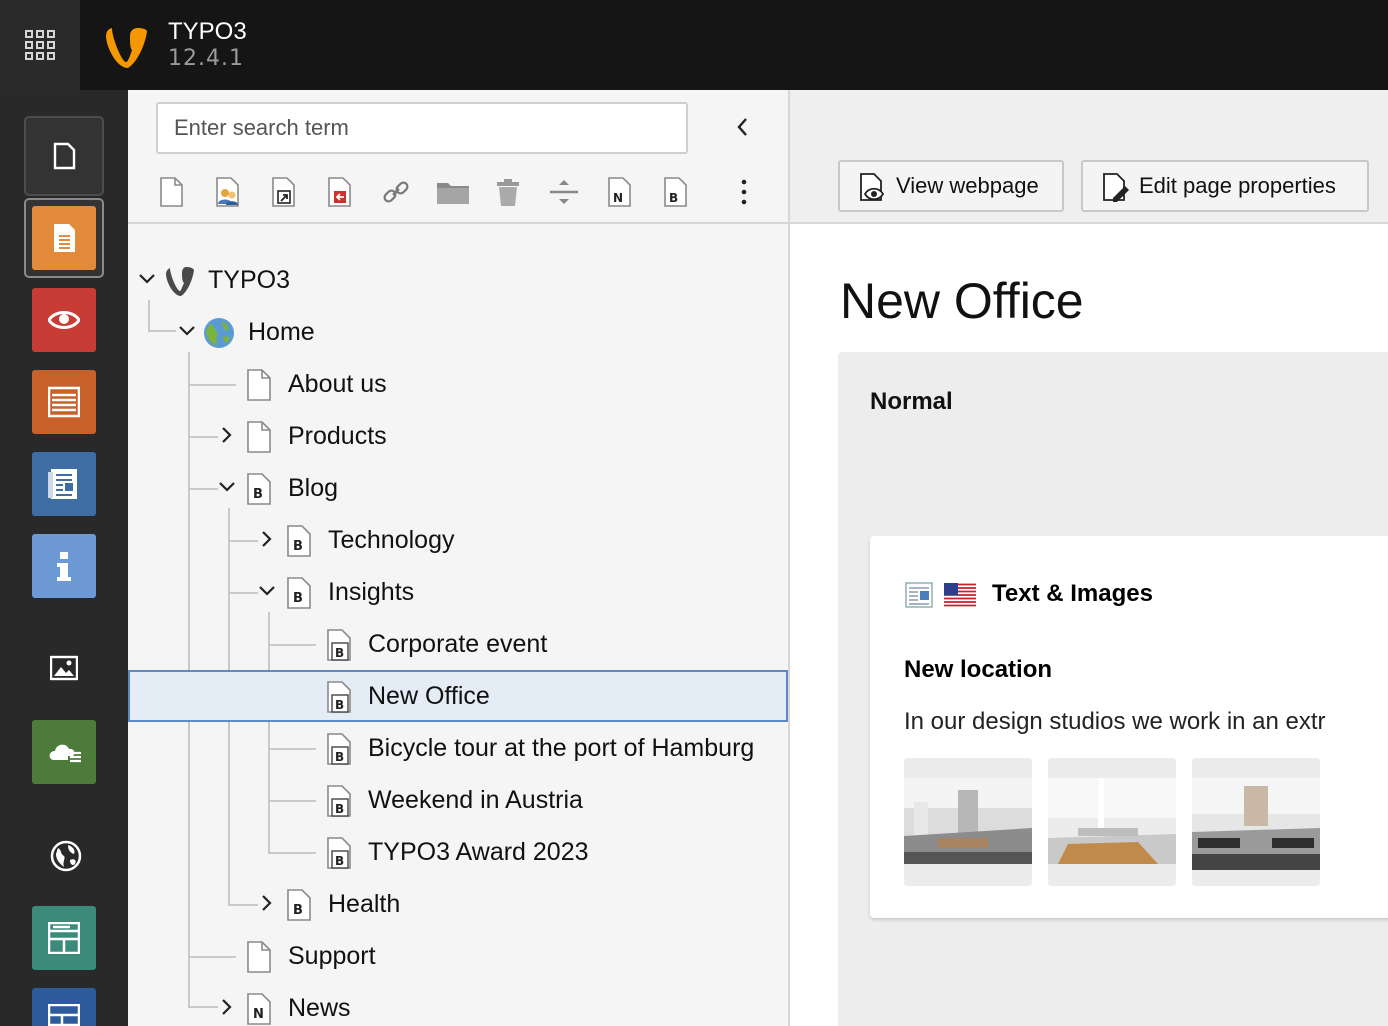 The image size is (1388, 1026). I want to click on new-news-folder-button: N, so click(620, 192).